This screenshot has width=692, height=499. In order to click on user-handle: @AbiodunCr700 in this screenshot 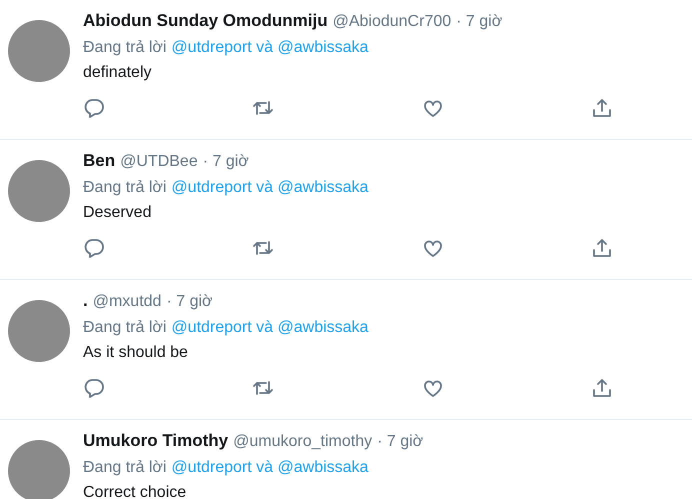, I will do `click(392, 22)`.